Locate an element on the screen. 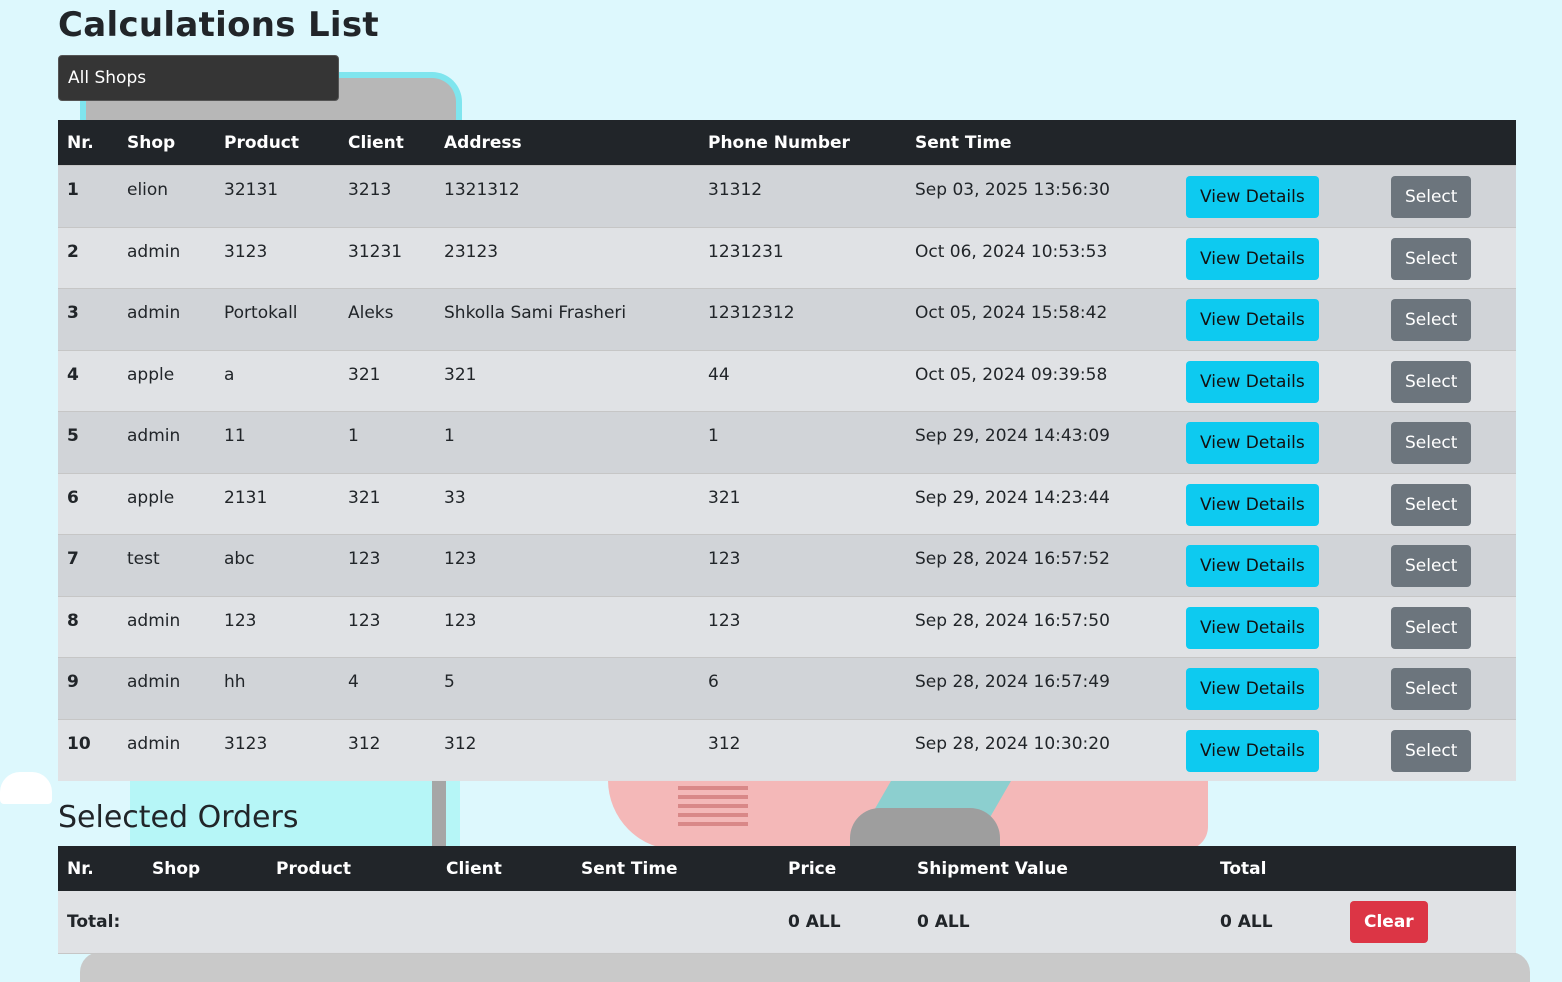 This screenshot has height=982, width=1562. total-label: Total: is located at coordinates (100, 922).